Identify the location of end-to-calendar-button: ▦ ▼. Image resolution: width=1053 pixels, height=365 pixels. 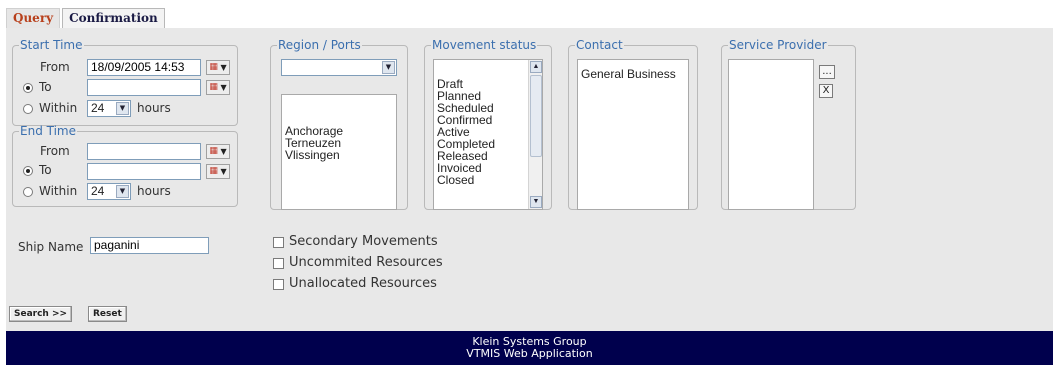
(218, 171).